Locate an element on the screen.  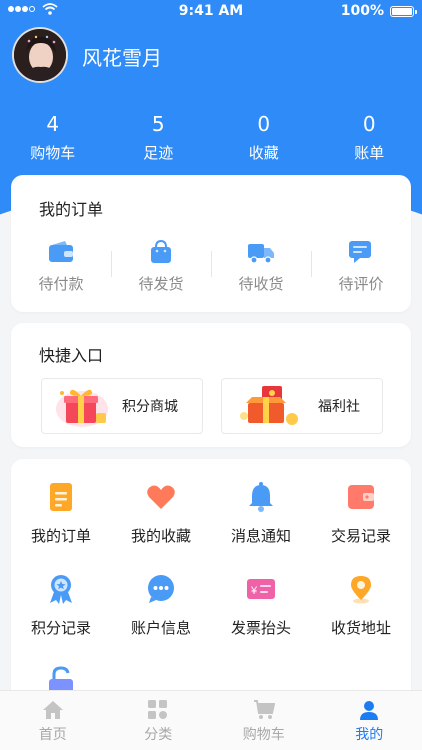
shopping-bag-icon is located at coordinates (161, 251).